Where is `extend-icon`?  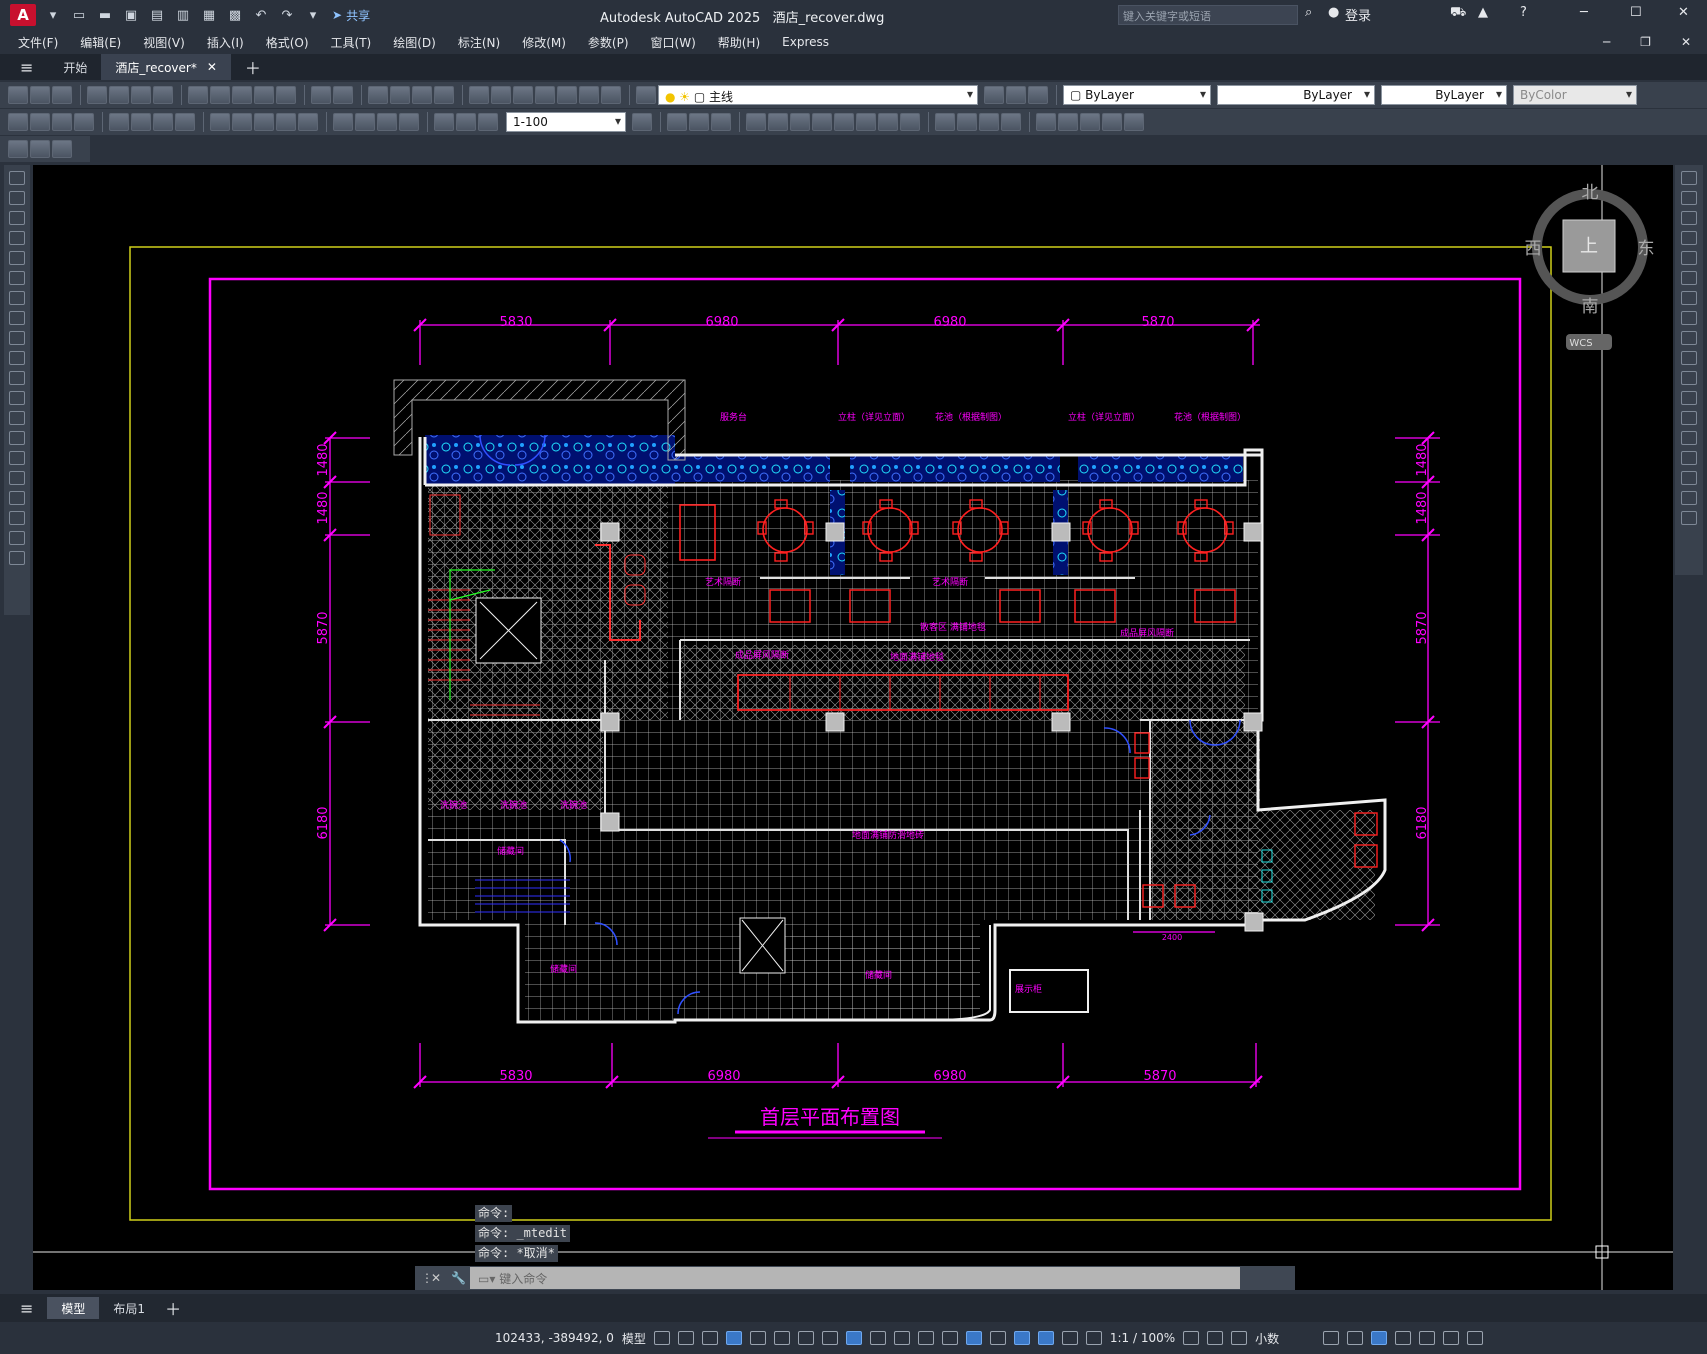
extend-icon is located at coordinates (1689, 378).